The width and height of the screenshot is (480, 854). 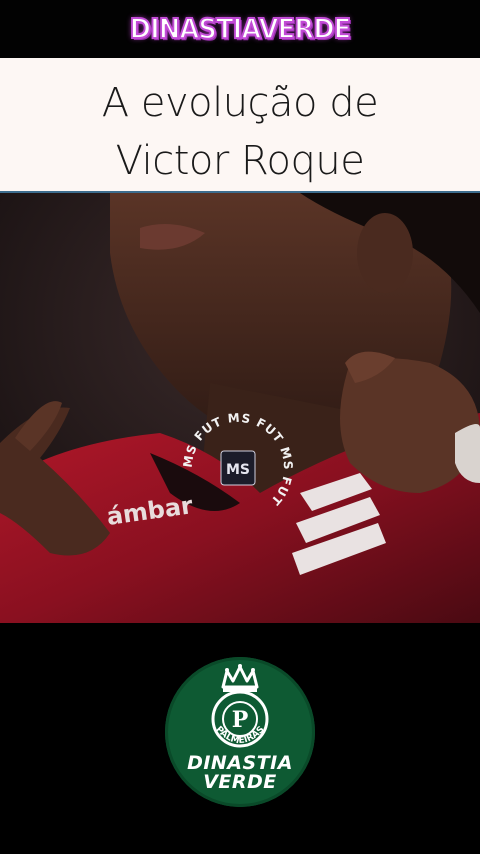 I want to click on crest-letter: P, so click(x=240, y=720).